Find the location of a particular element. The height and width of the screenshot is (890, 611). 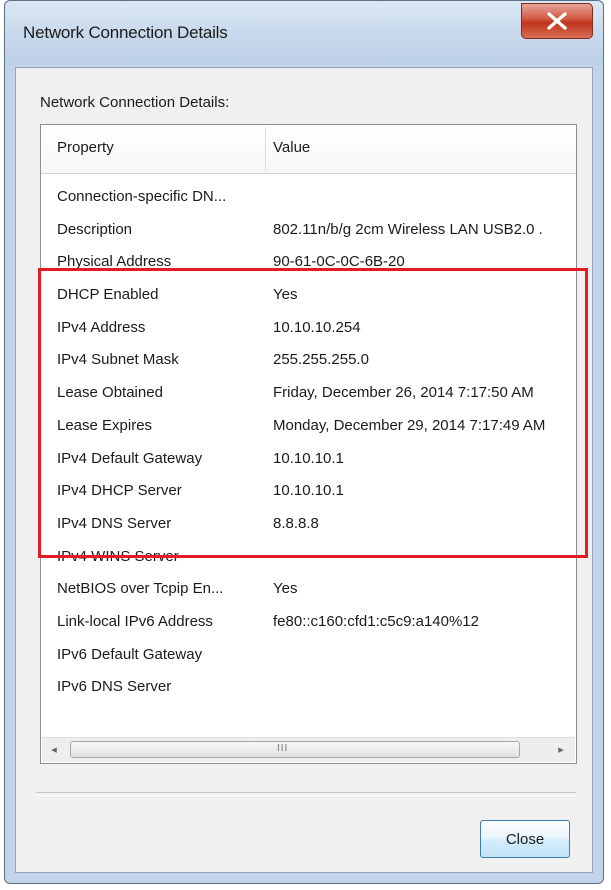

group-label: Network Connection Details: is located at coordinates (135, 102).